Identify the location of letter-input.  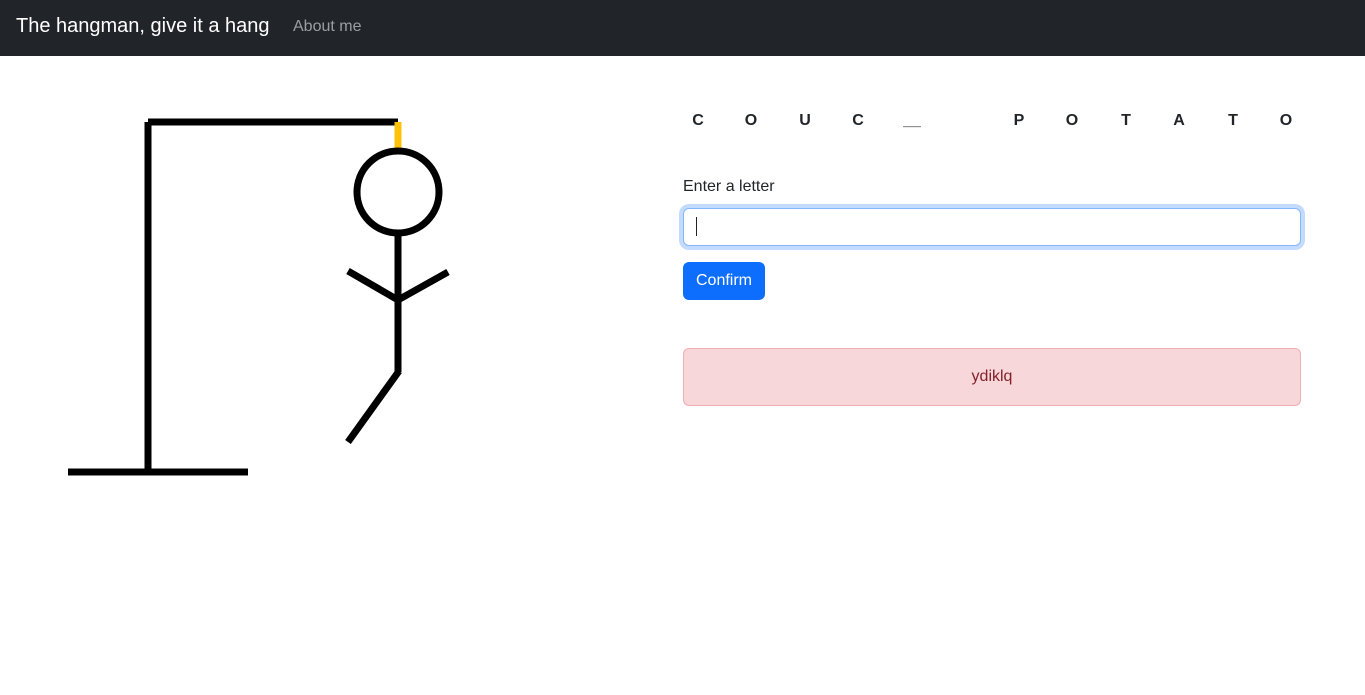
(992, 227).